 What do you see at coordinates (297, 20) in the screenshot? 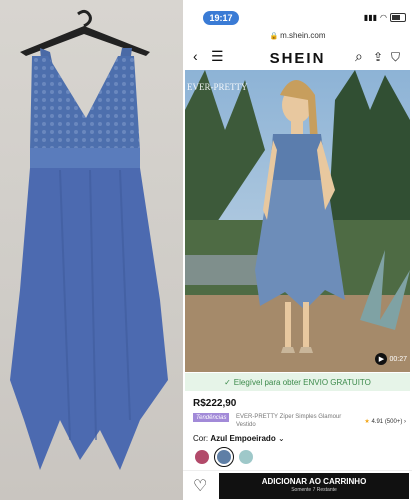
I see `status-bar: 19:17 ▮▮▮ ◠ 🔒 m.shein.com` at bounding box center [297, 20].